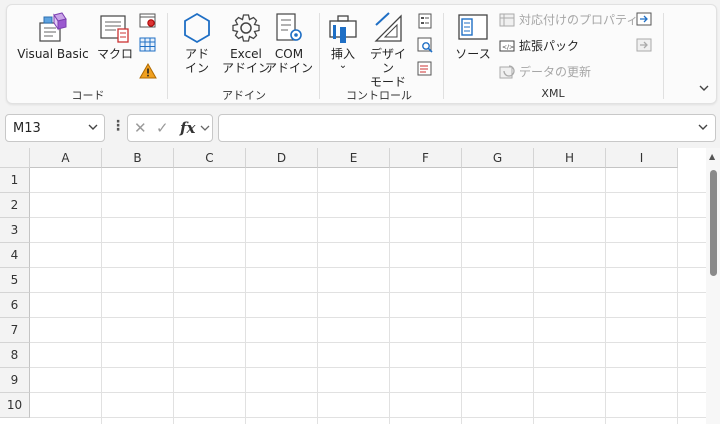 This screenshot has height=424, width=720. I want to click on group-label-addins: アドイン, so click(244, 95).